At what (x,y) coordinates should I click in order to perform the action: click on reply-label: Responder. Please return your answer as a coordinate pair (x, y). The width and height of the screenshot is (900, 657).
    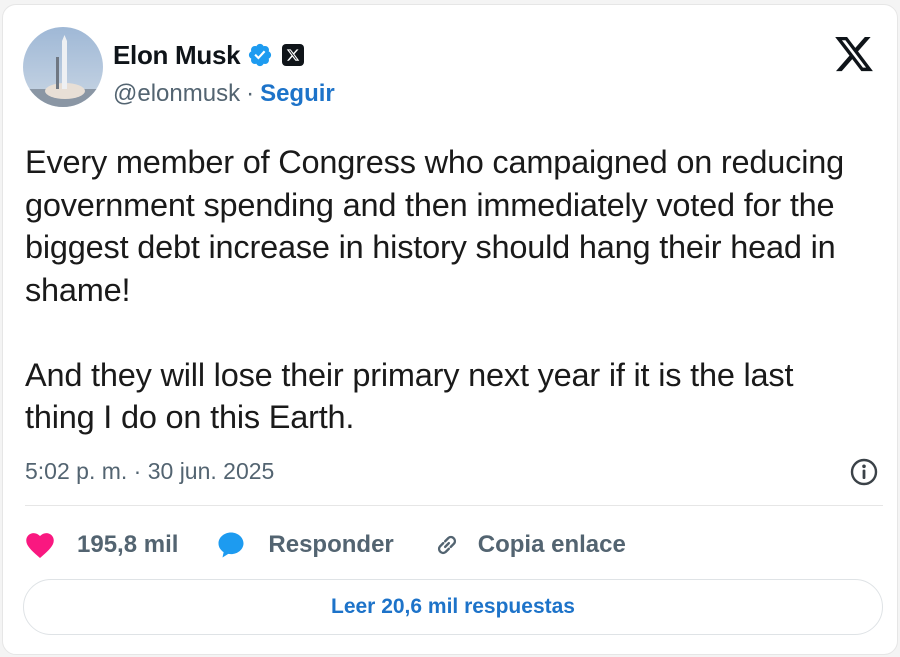
    Looking at the image, I should click on (331, 544).